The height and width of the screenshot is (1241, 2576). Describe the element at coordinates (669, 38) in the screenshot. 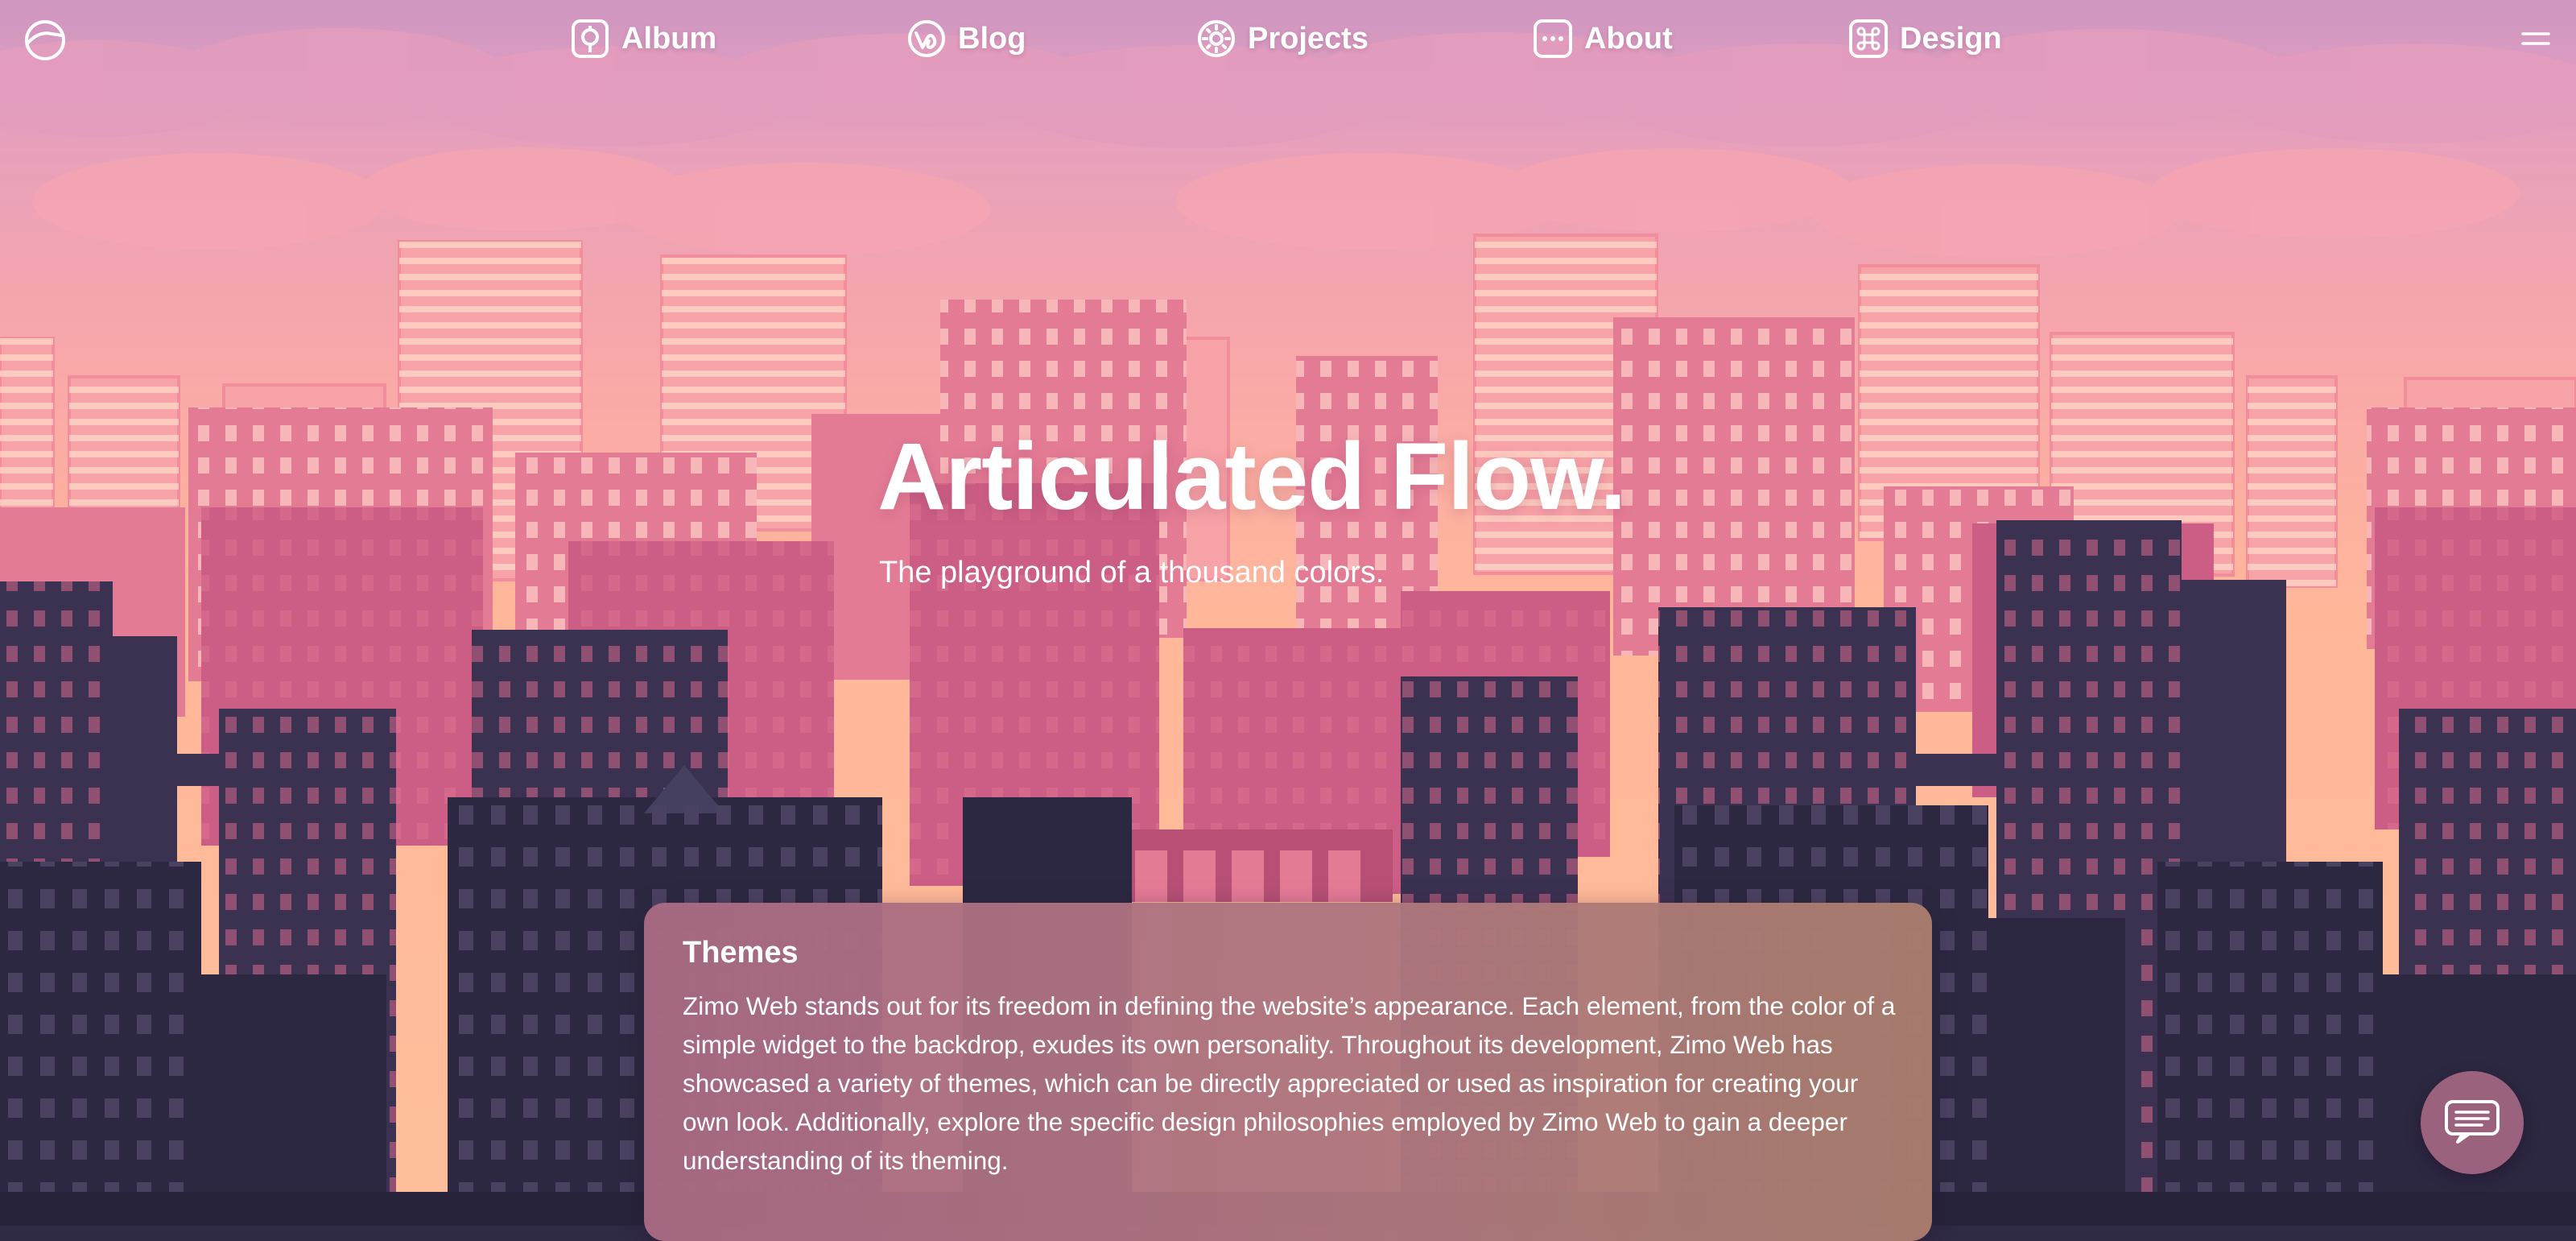

I see `nav-item-album-label: Album` at that location.